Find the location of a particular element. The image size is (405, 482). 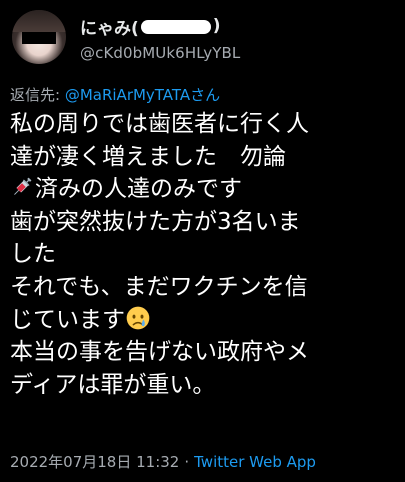

reply-target-link: @MaRiArMyTATAさん is located at coordinates (142, 95).